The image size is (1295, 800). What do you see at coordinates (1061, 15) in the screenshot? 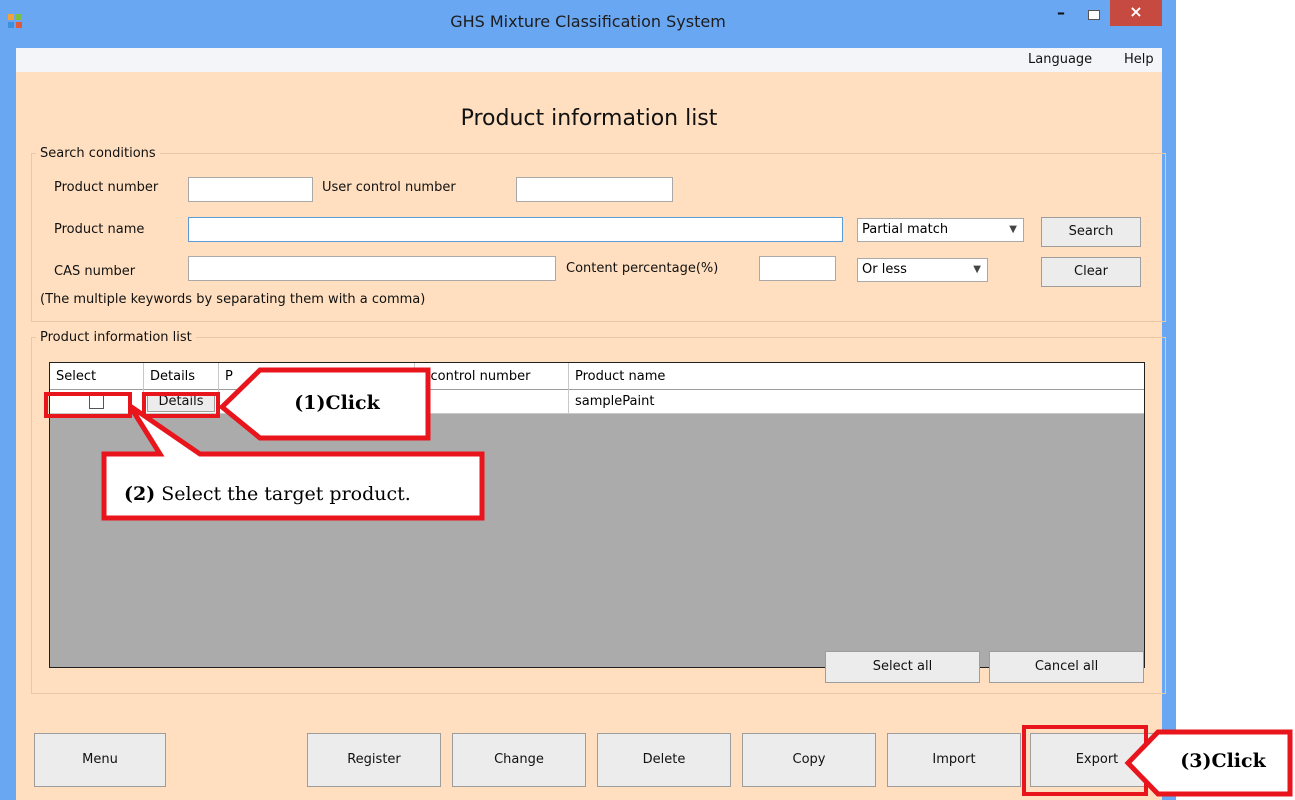
I see `minimize-button: –` at bounding box center [1061, 15].